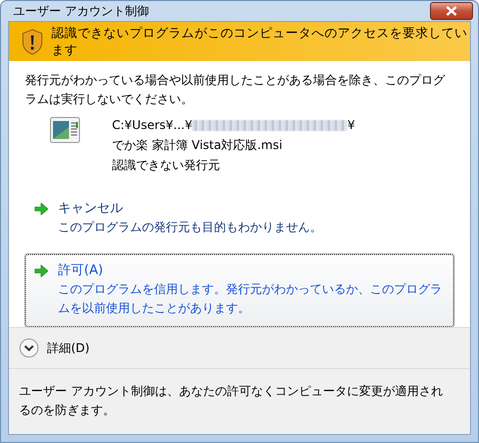 The width and height of the screenshot is (479, 443). What do you see at coordinates (29, 348) in the screenshot?
I see `expand-button` at bounding box center [29, 348].